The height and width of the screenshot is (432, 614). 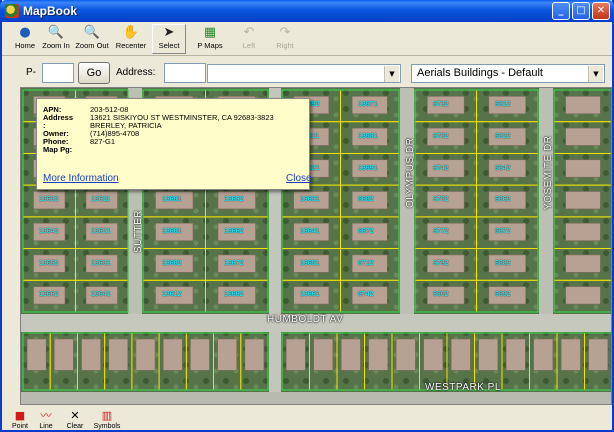 What do you see at coordinates (172, 263) in the screenshot?
I see `lot-number-label: 13602` at bounding box center [172, 263].